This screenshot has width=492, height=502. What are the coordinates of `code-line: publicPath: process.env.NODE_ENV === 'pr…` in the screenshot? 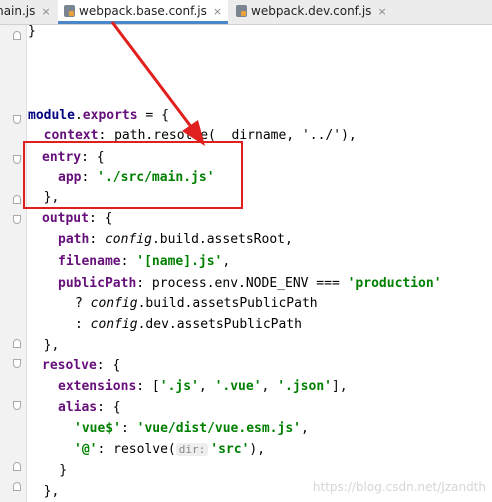 It's located at (250, 283).